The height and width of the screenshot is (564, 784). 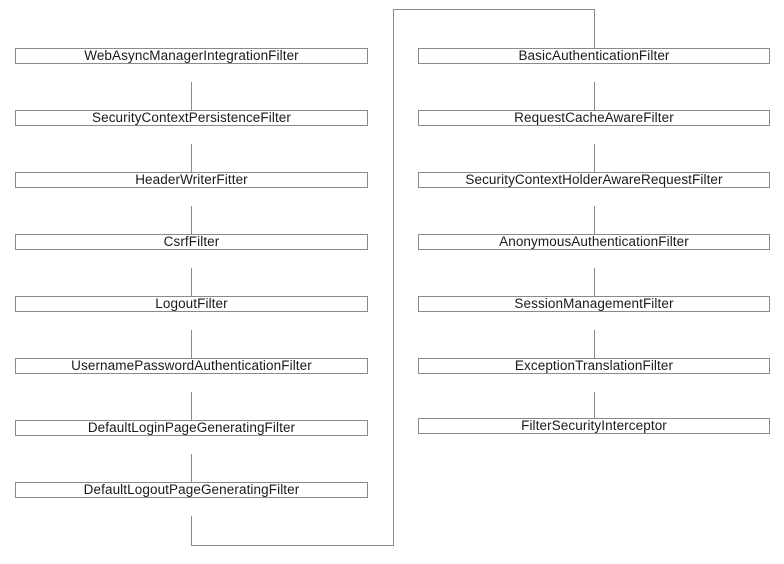 I want to click on node-web-async-manager-integration-filter: WebAsyncManagerIntegrationFilter, so click(x=191, y=56).